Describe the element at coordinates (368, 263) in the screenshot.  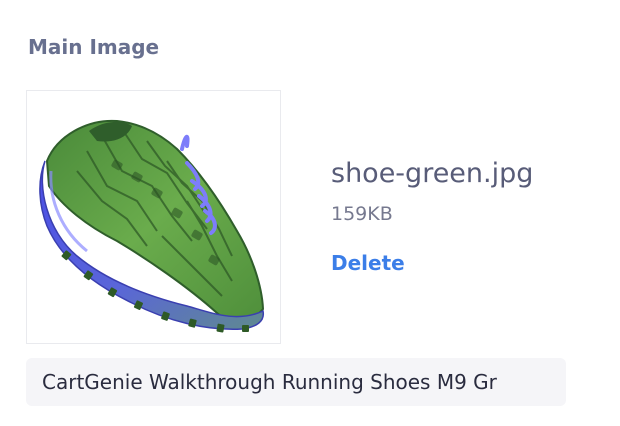
I see `delete-button: Delete` at that location.